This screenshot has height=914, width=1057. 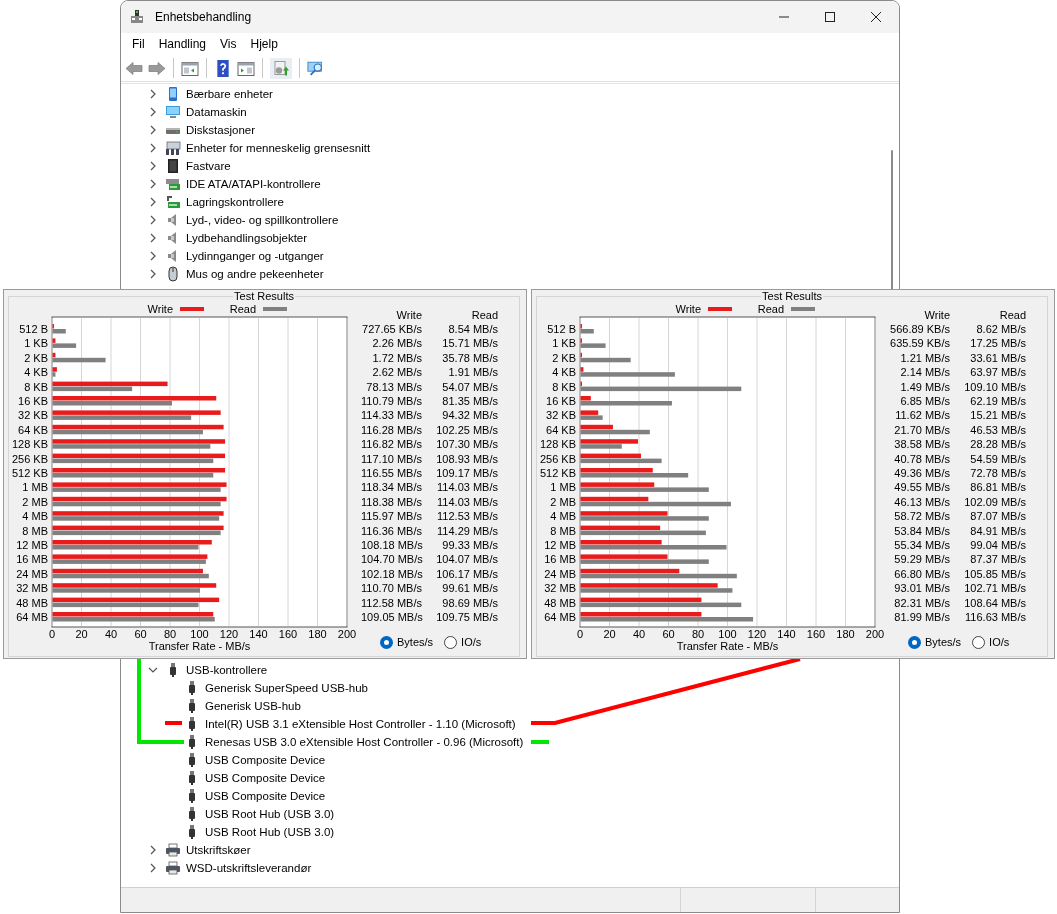 I want to click on console-tree-icon, so click(x=190, y=68).